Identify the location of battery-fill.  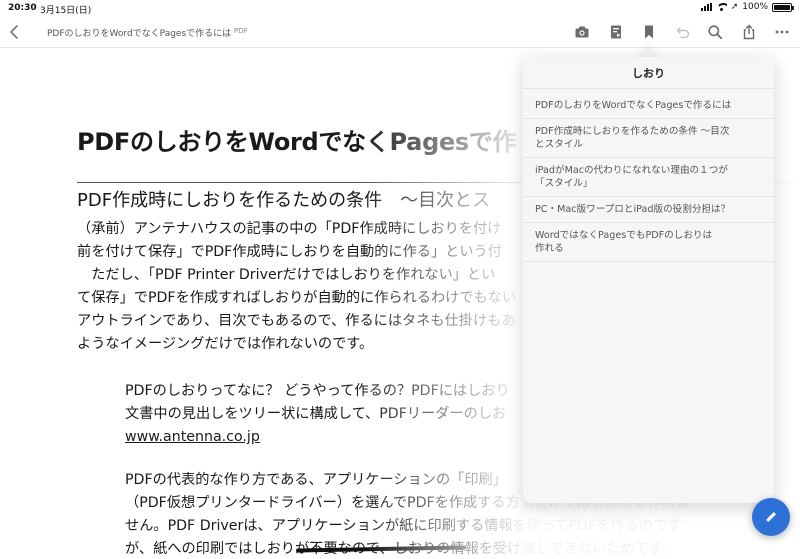
(782, 7).